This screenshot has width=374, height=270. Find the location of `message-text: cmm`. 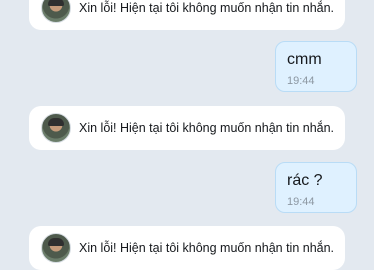

message-text: cmm is located at coordinates (304, 59).